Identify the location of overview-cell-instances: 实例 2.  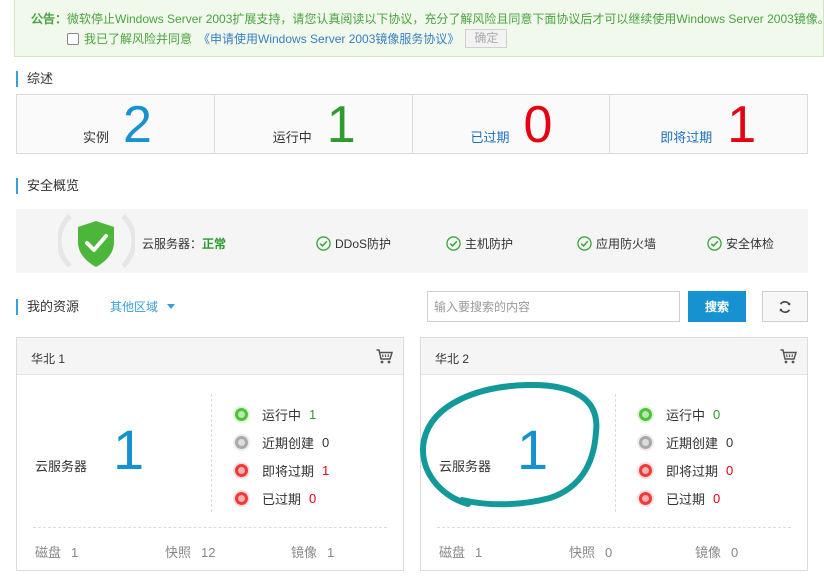
(116, 124).